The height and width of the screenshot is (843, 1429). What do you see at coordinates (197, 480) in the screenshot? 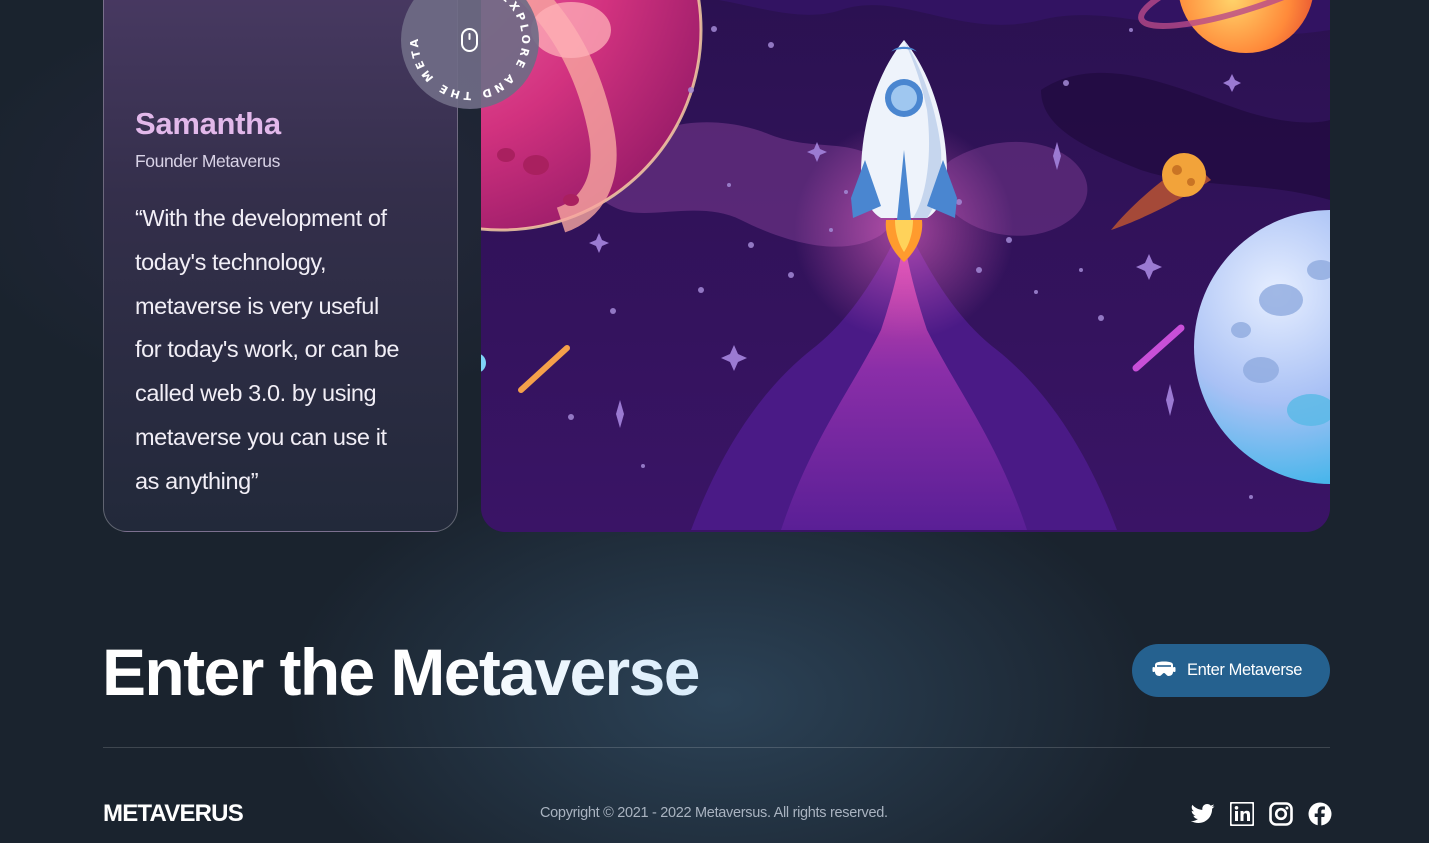
I see `quote-line: as anything”` at bounding box center [197, 480].